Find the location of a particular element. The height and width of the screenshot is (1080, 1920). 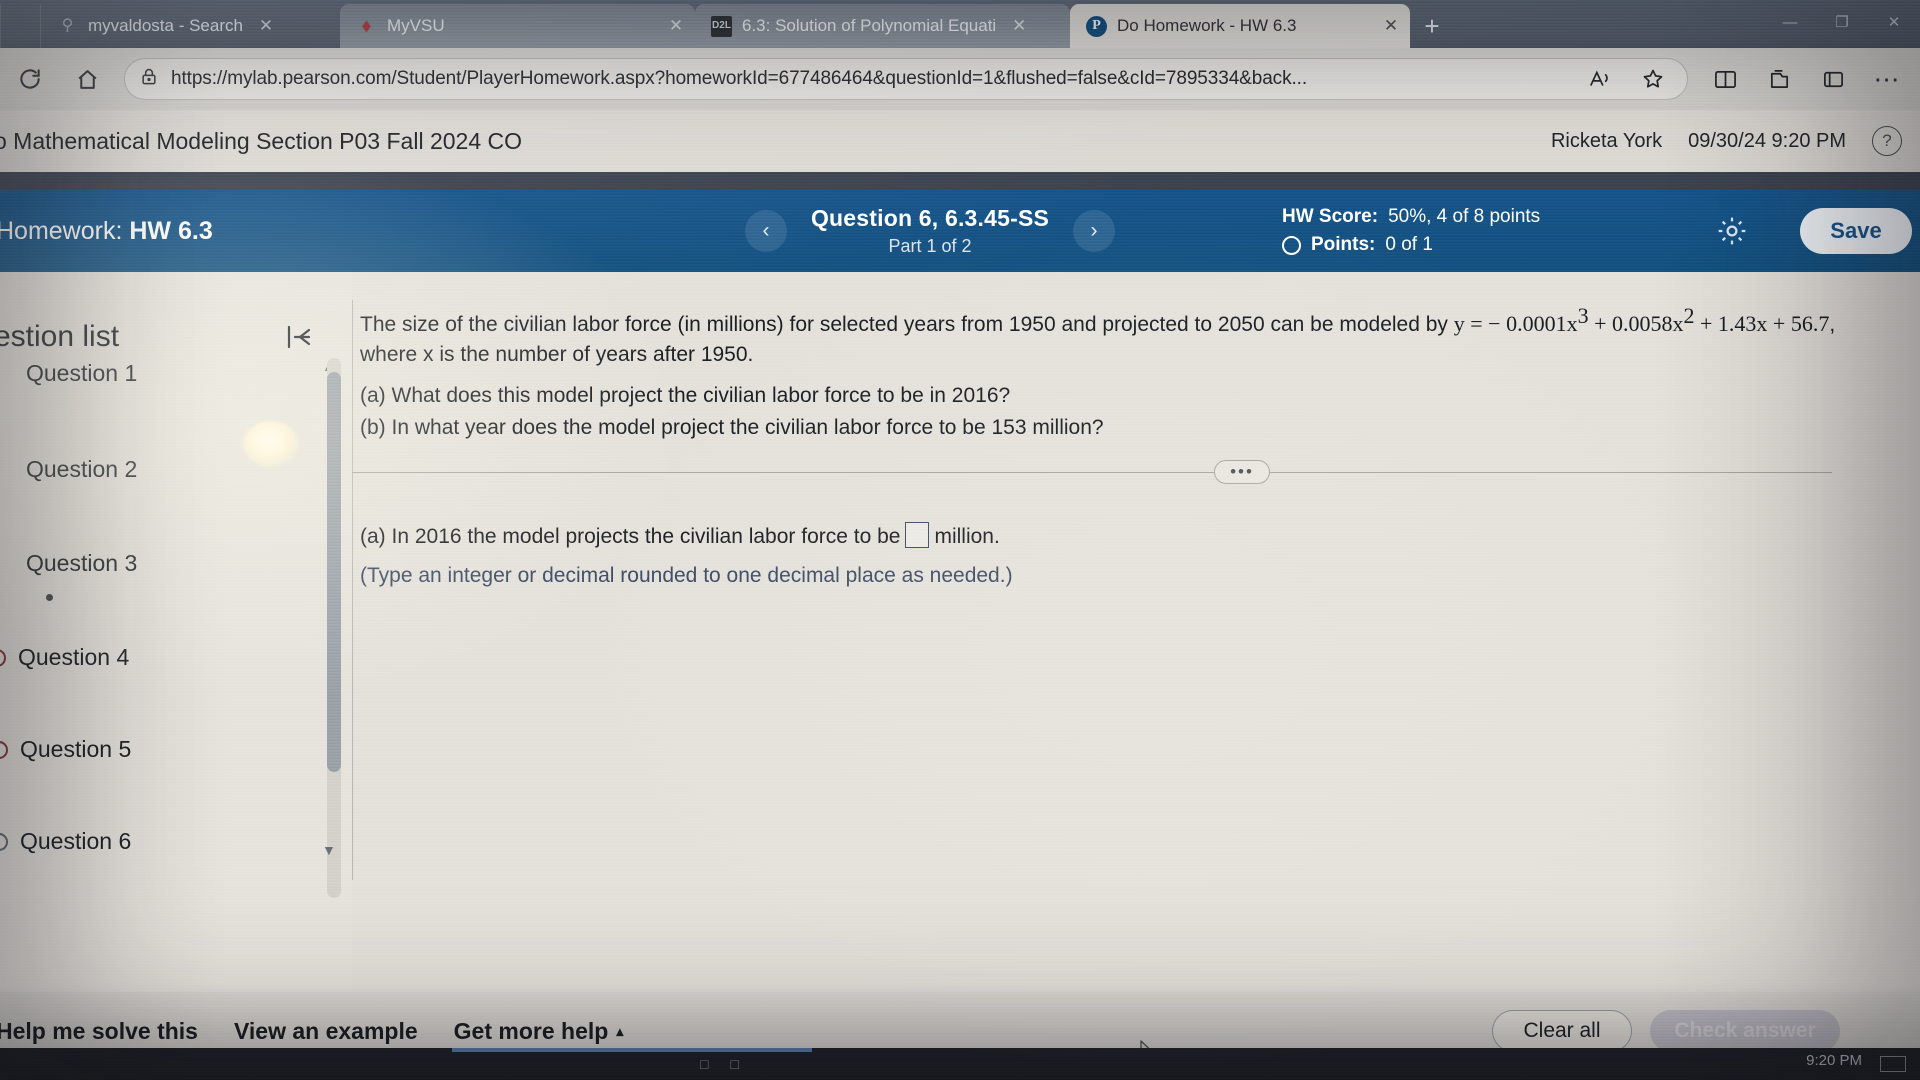

hw-score-label: HW Score: is located at coordinates (1330, 216).